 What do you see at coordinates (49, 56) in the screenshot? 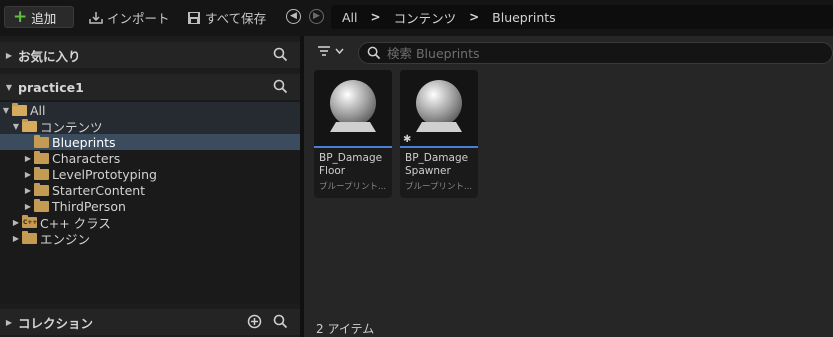
I see `favorites-title: お気に入り` at bounding box center [49, 56].